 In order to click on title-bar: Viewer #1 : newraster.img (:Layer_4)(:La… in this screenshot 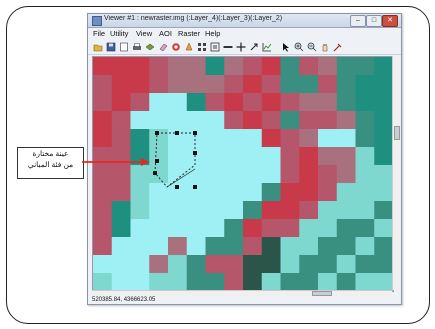, I will do `click(244, 21)`.